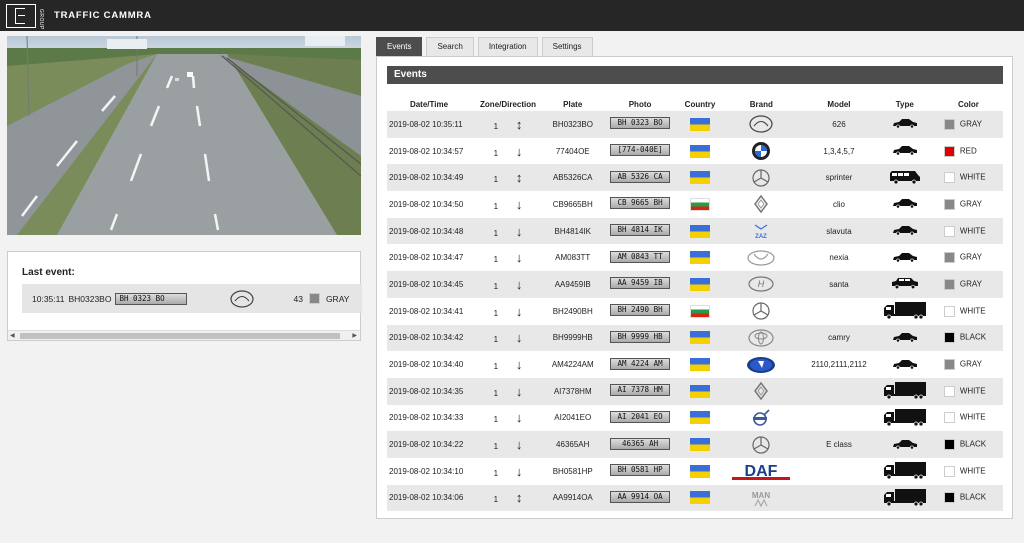 The image size is (1024, 543). What do you see at coordinates (839, 258) in the screenshot?
I see `model-cell: nexia` at bounding box center [839, 258].